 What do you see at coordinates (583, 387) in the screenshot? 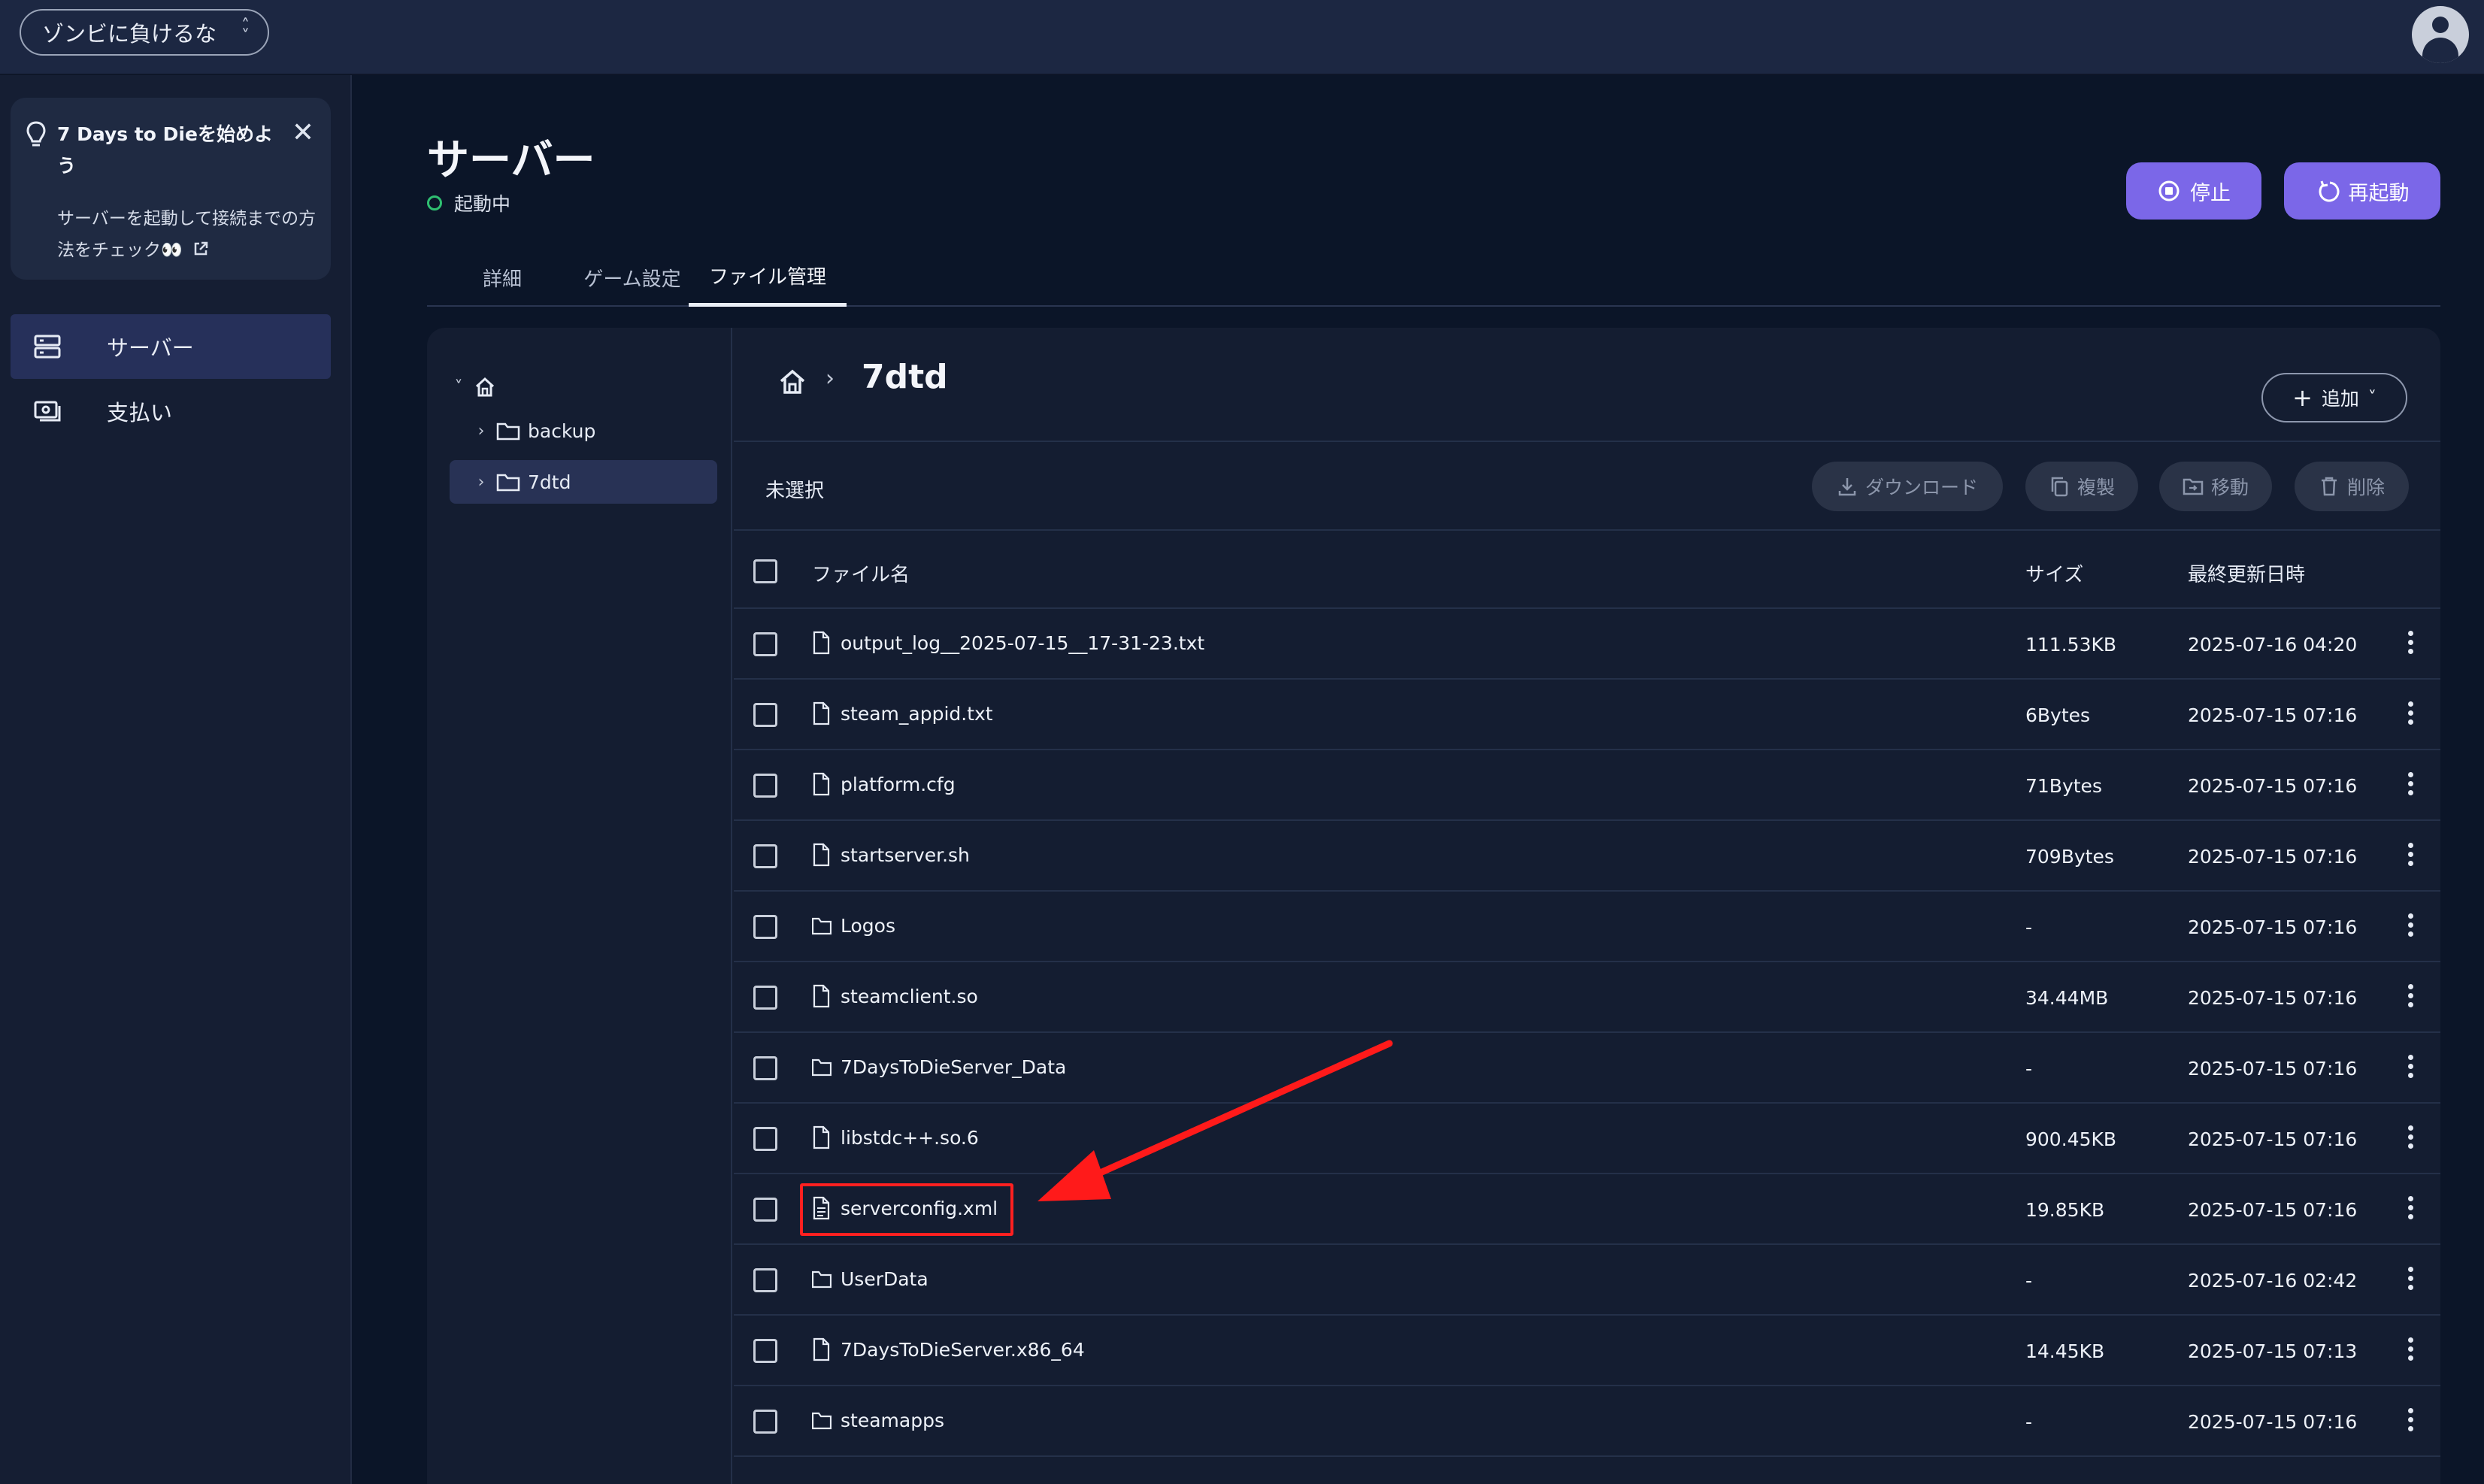
I see `tree-root: ˅` at bounding box center [583, 387].